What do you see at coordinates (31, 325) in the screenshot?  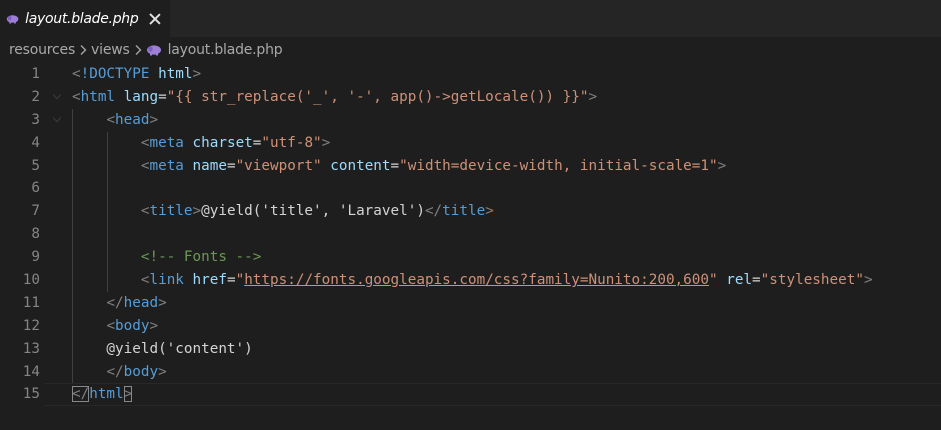 I see `line-number: 12` at bounding box center [31, 325].